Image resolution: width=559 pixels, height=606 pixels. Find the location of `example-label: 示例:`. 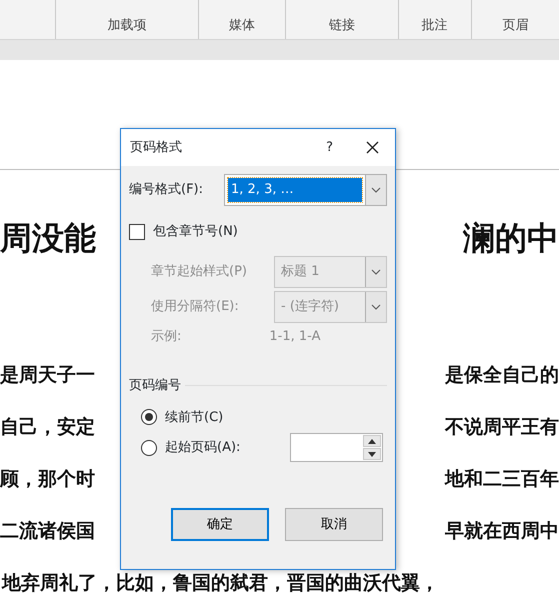

example-label: 示例: is located at coordinates (166, 337).